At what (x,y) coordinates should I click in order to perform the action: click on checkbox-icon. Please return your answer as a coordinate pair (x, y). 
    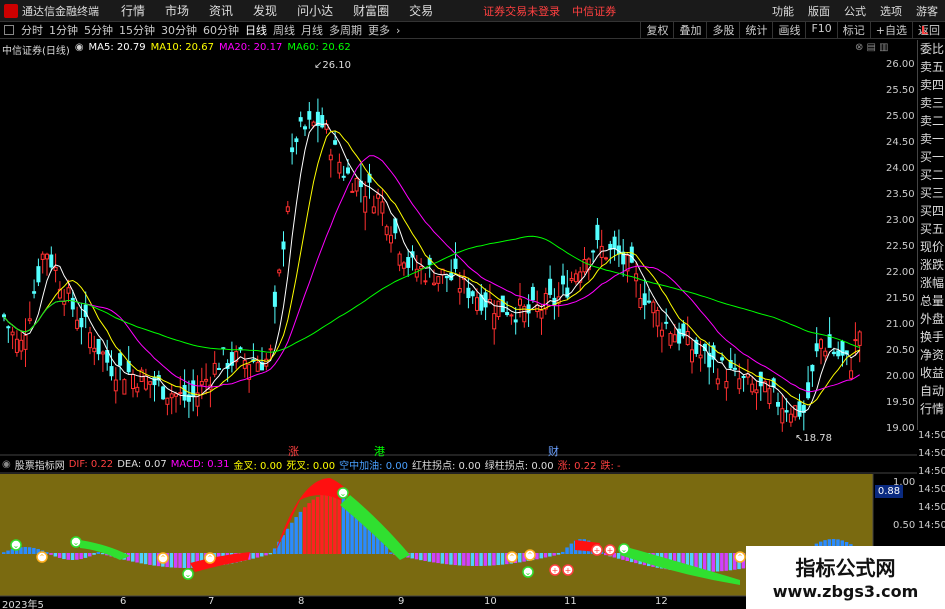
    Looking at the image, I should click on (9, 30).